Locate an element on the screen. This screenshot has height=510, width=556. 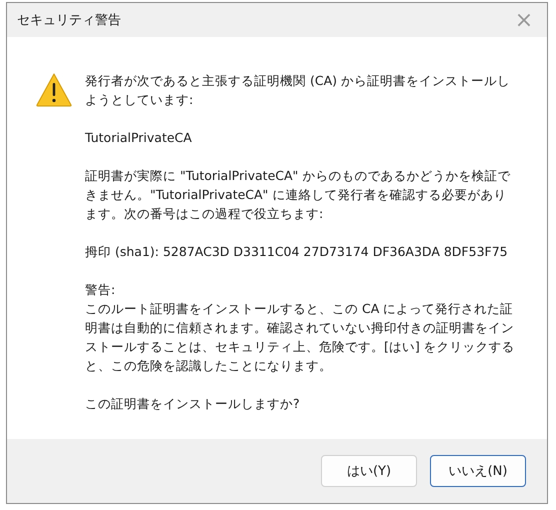
verify-text: 証明書が実際に "TutorialPrivateCA" からのものであるかどうかを検証できません。"TutorialPrivateCA" に連絡して発行者を確認する必要があります。次の番号はこの過程で役立ちます: is located at coordinates (298, 195).